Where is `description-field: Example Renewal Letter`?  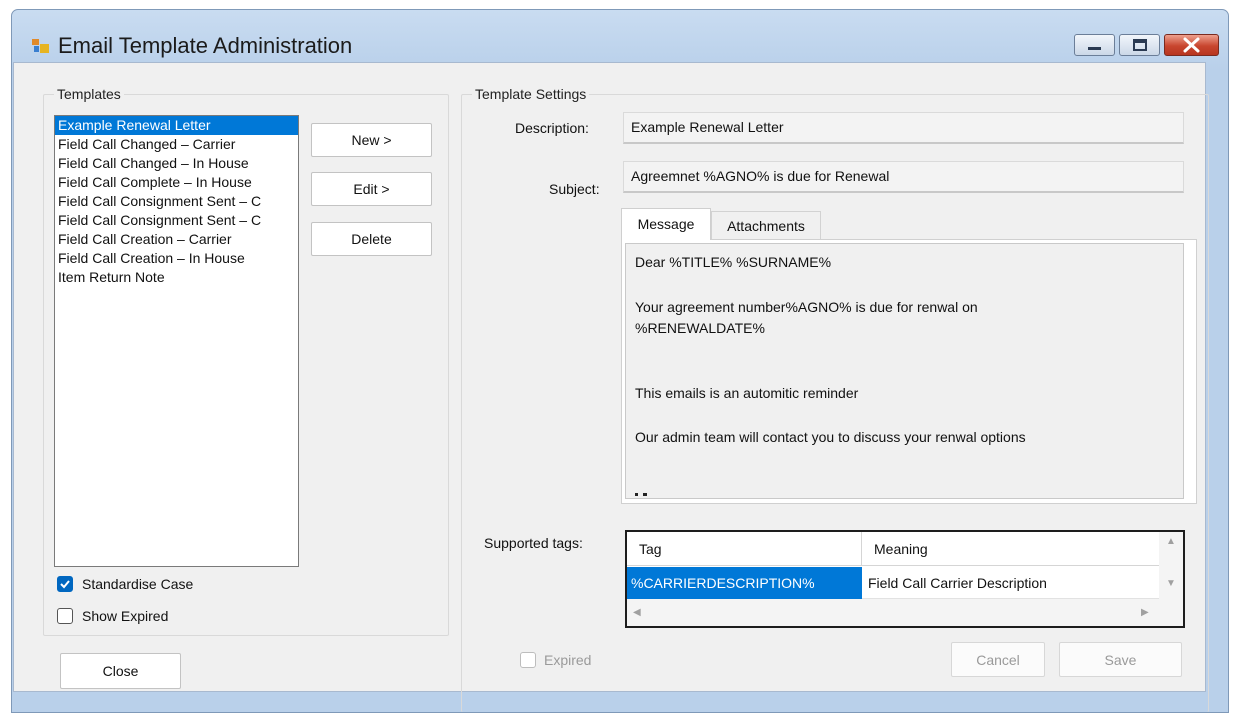
description-field: Example Renewal Letter is located at coordinates (903, 128).